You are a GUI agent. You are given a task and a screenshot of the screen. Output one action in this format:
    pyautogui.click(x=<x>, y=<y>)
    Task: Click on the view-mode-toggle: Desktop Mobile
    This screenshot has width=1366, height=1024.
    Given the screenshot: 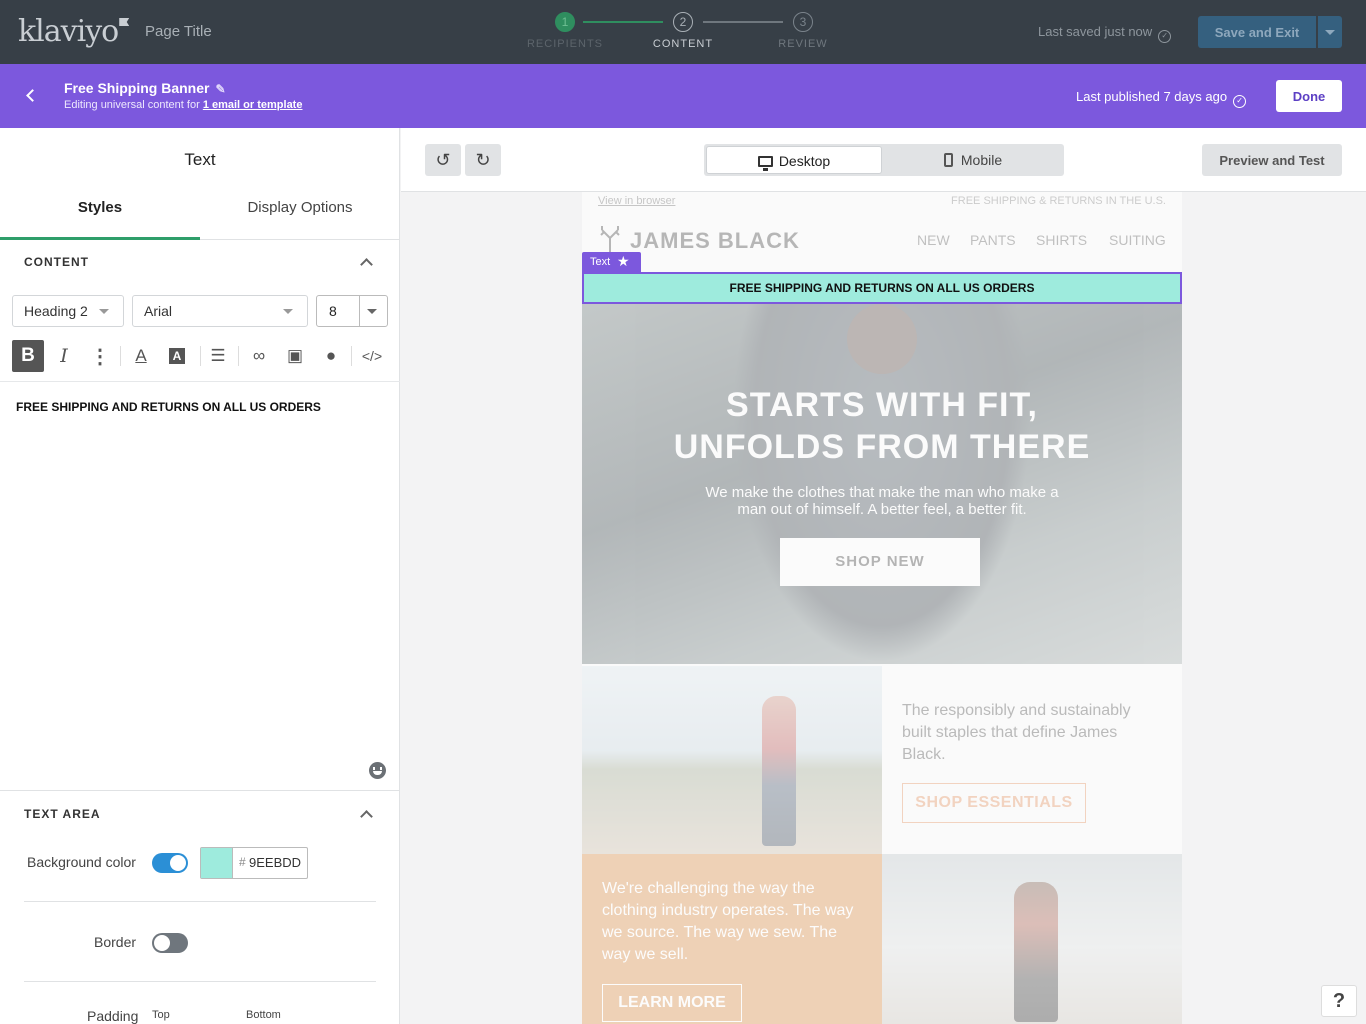 What is the action you would take?
    pyautogui.click(x=884, y=160)
    